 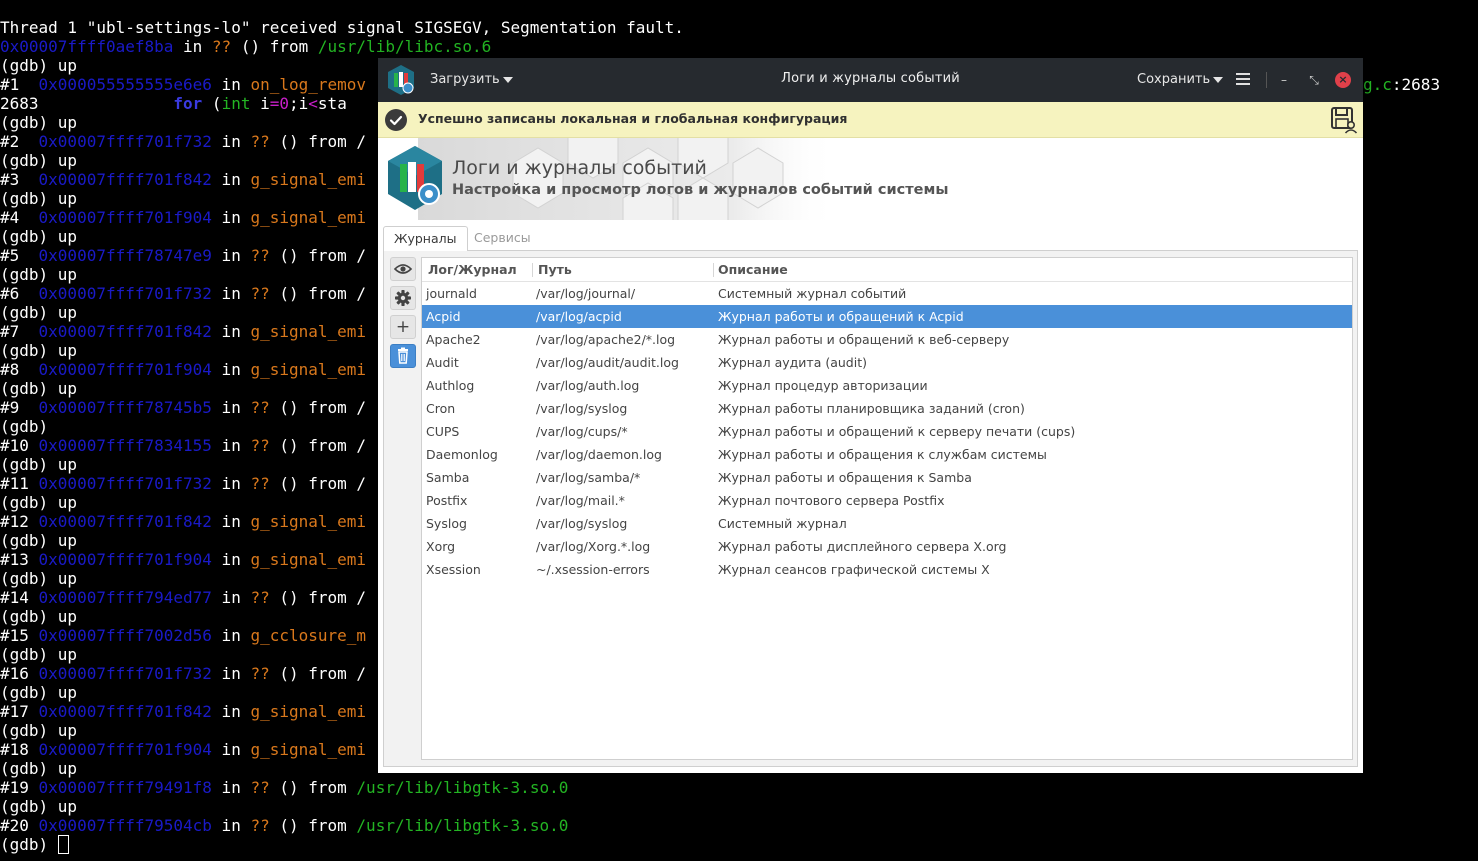 I want to click on load-menu-label: Загрузить, so click(x=465, y=79).